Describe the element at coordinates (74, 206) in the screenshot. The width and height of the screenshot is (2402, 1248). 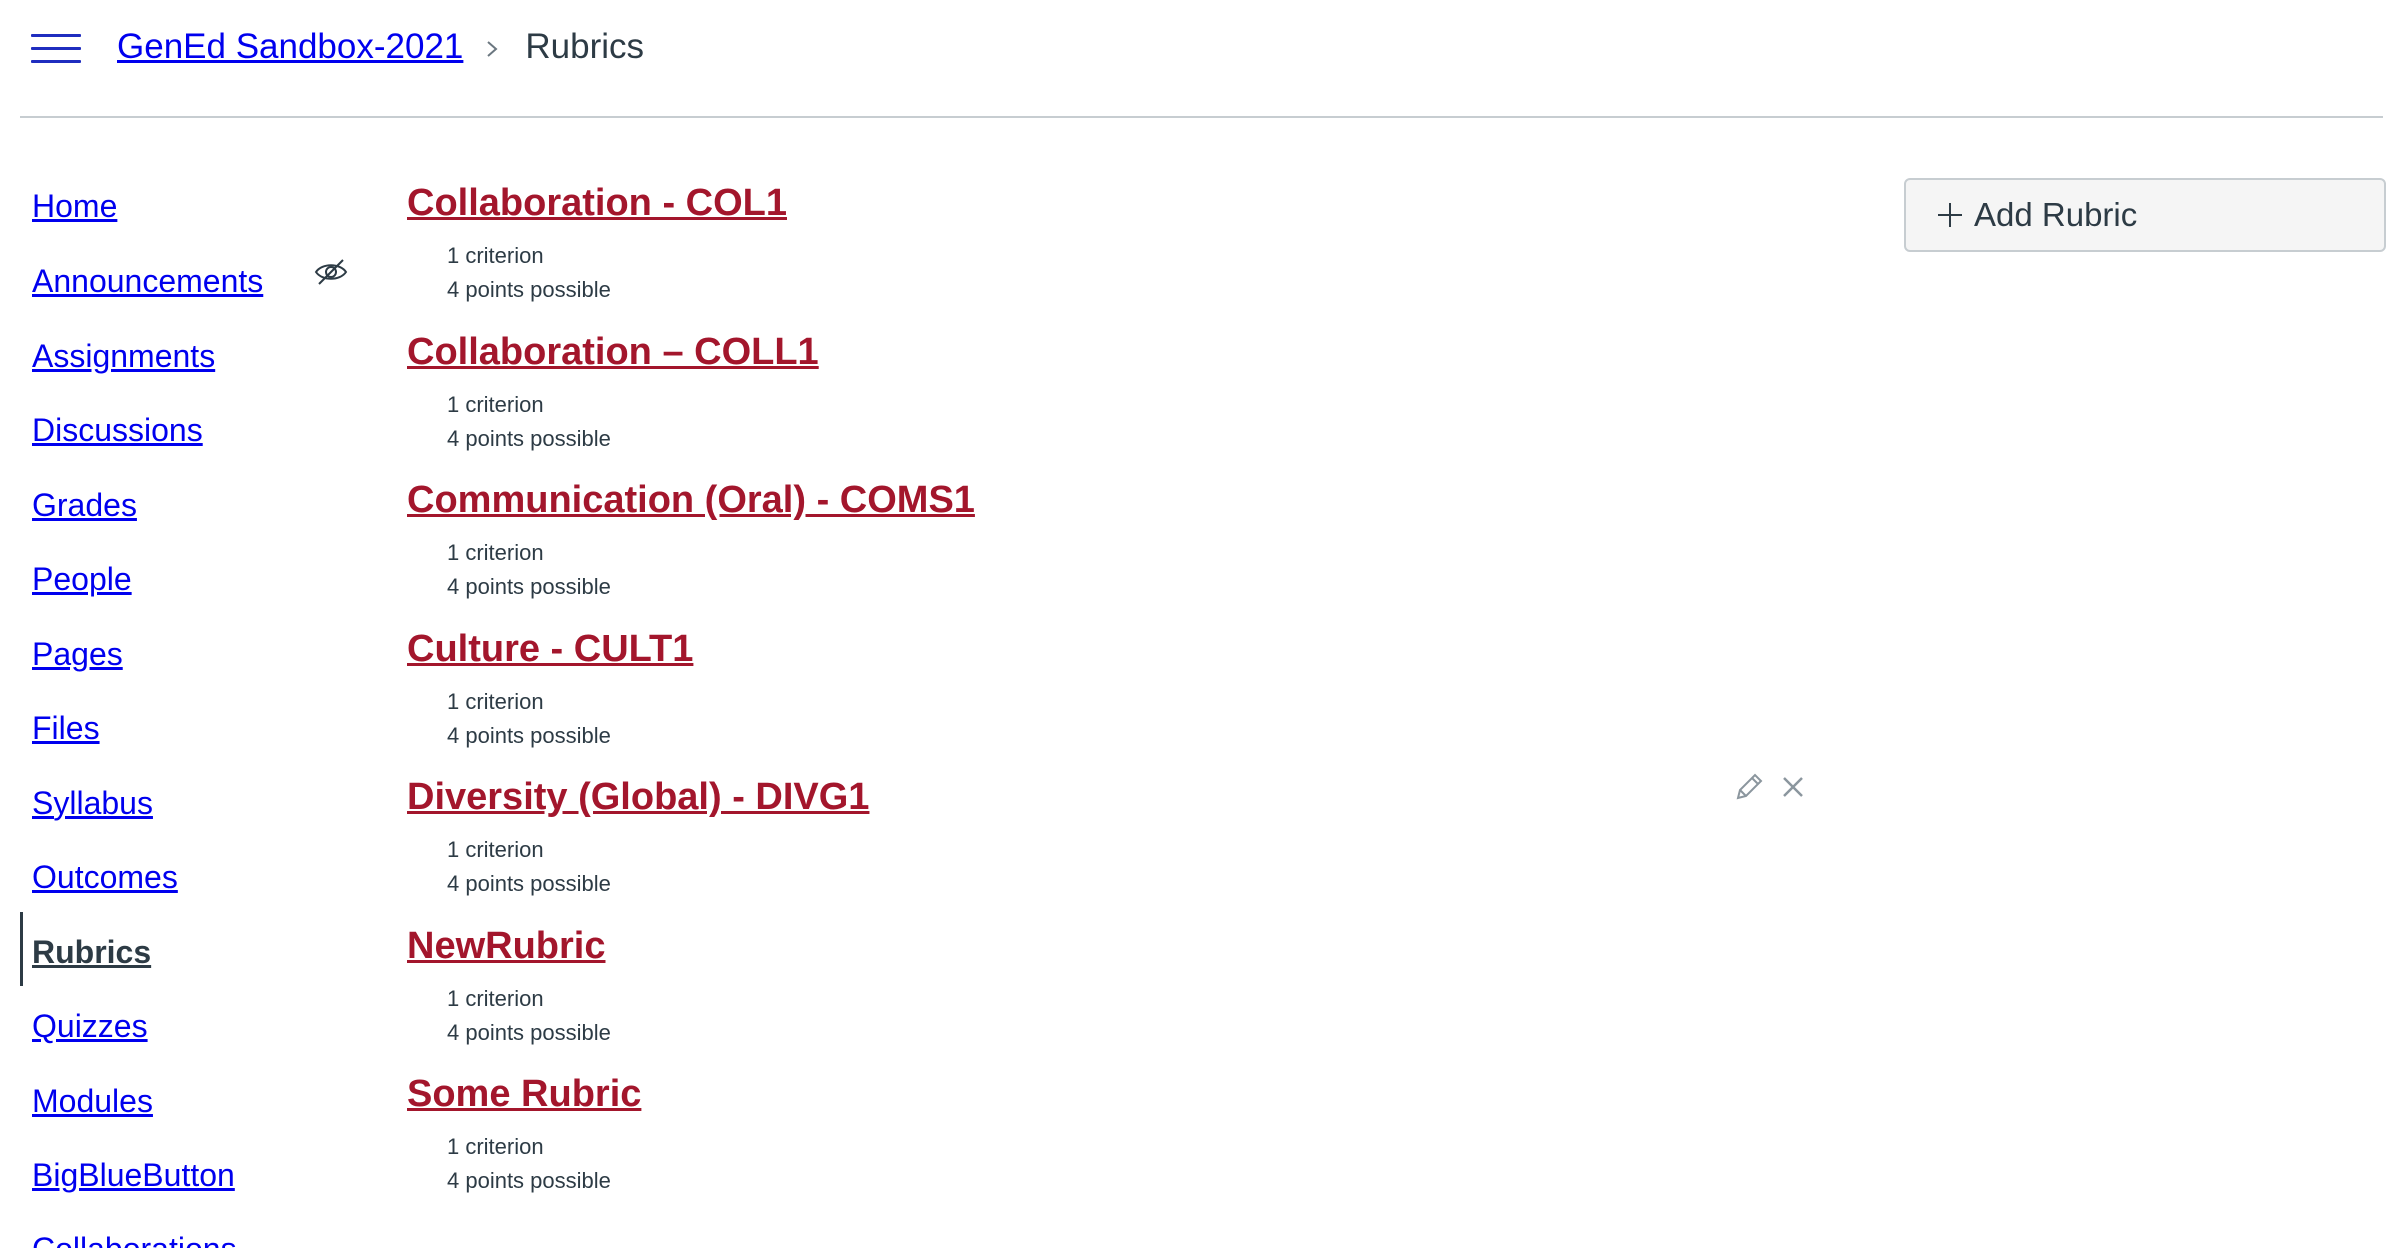
I see `sidebar-item-home: Home` at that location.